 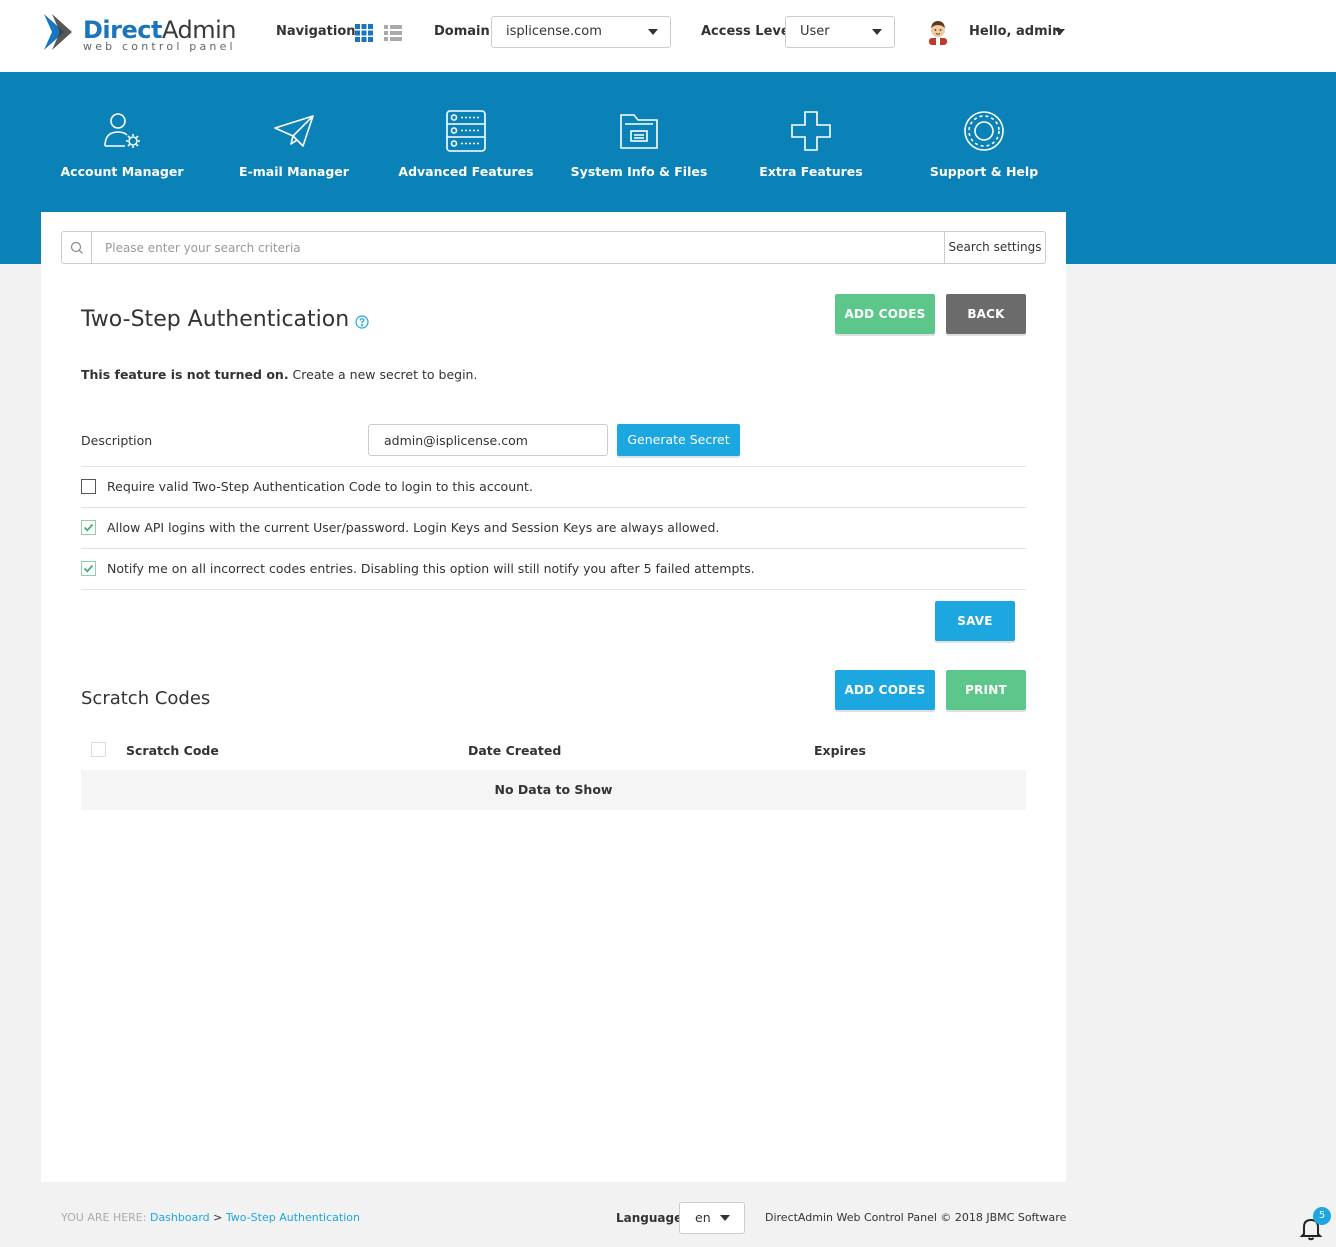 What do you see at coordinates (146, 698) in the screenshot?
I see `scratch-codes-title: Scratch Codes` at bounding box center [146, 698].